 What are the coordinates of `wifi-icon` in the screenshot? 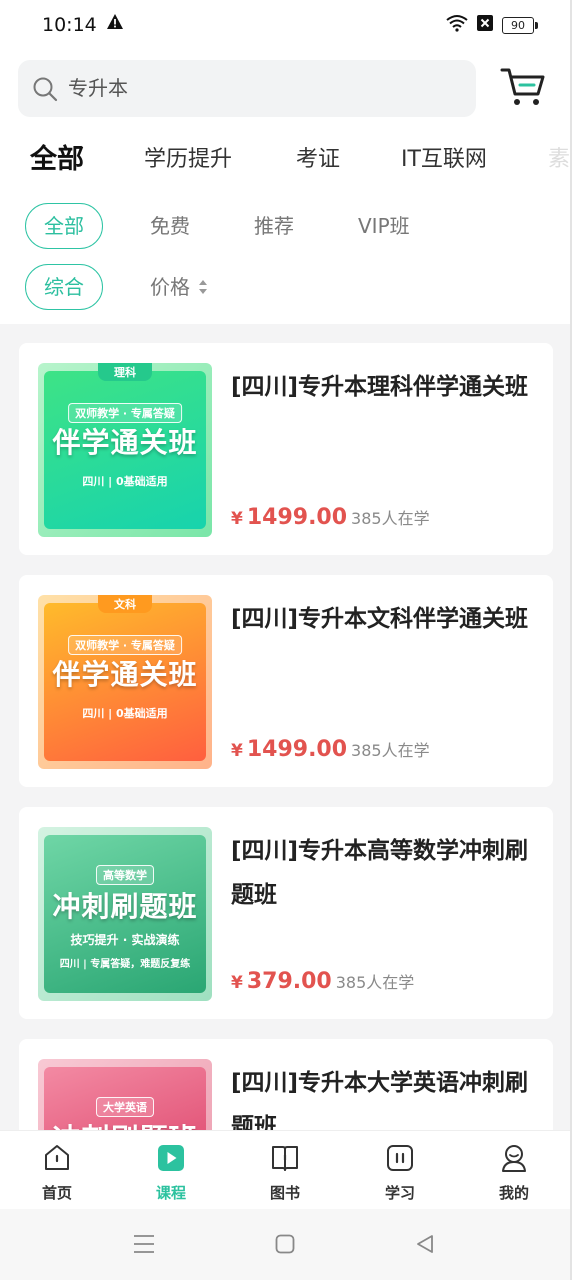 It's located at (457, 25).